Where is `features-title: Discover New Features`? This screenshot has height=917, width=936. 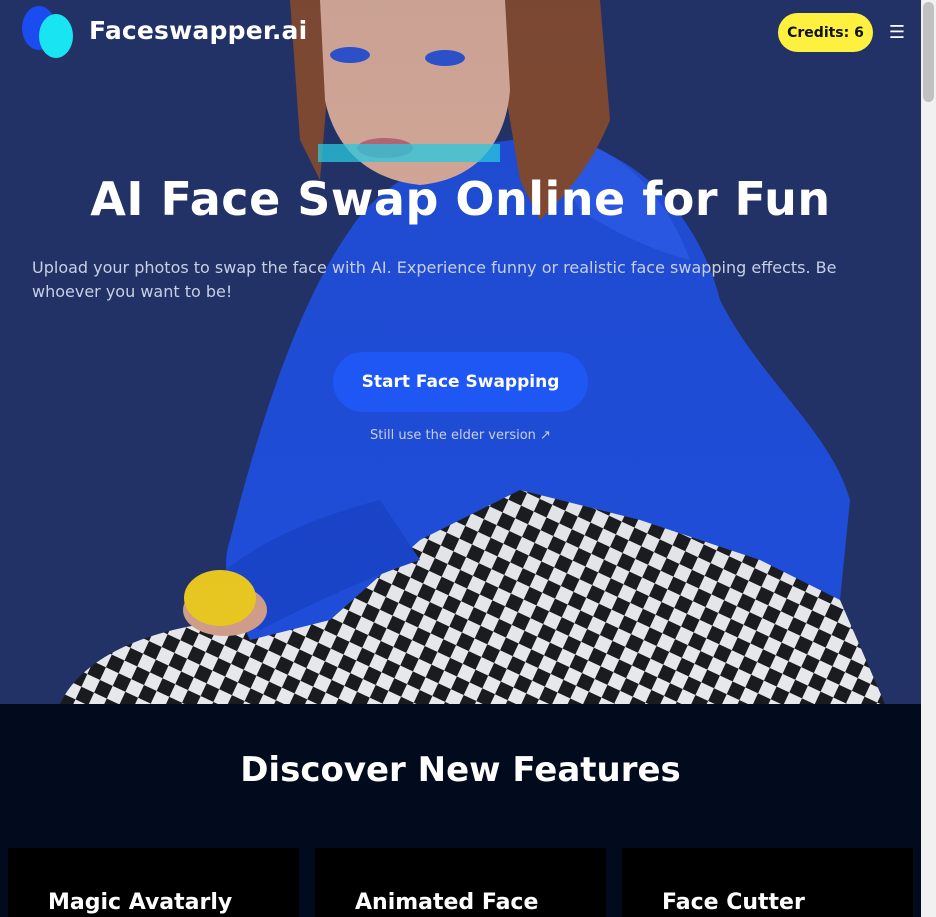 features-title: Discover New Features is located at coordinates (460, 770).